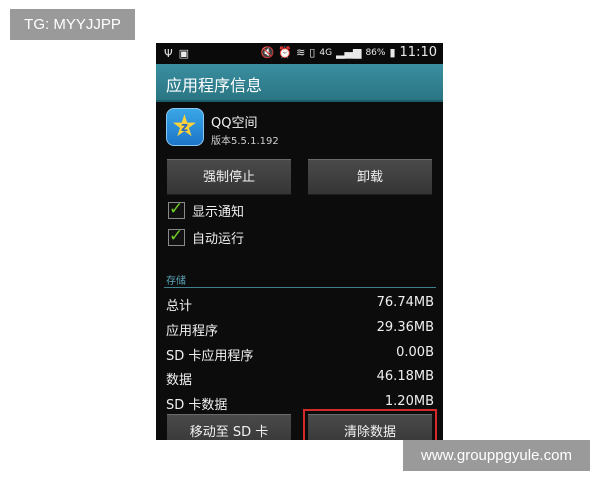 The image size is (600, 480). I want to click on storage-value: 0.00B, so click(415, 352).